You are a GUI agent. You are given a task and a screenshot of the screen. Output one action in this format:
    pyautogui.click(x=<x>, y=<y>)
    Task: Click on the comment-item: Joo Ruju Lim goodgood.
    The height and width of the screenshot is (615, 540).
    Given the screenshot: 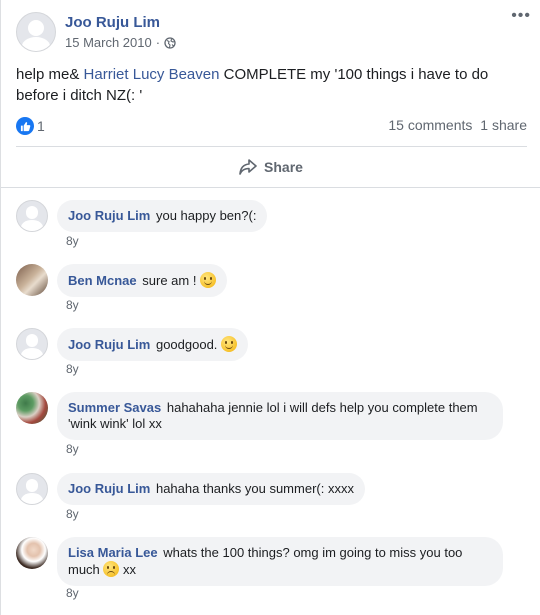 What is the action you would take?
    pyautogui.click(x=132, y=344)
    